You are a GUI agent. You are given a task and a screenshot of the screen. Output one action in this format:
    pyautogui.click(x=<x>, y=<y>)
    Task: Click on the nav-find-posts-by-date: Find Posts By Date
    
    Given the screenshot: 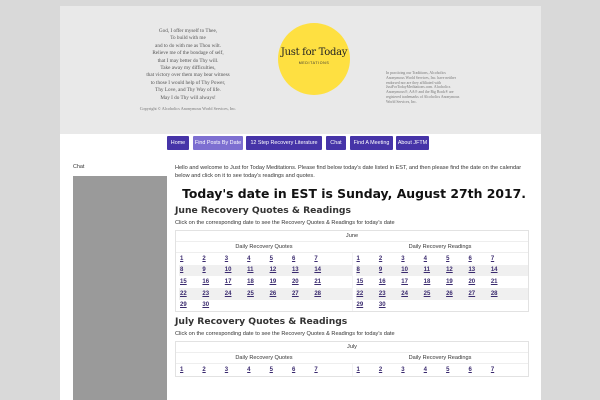 What is the action you would take?
    pyautogui.click(x=218, y=143)
    